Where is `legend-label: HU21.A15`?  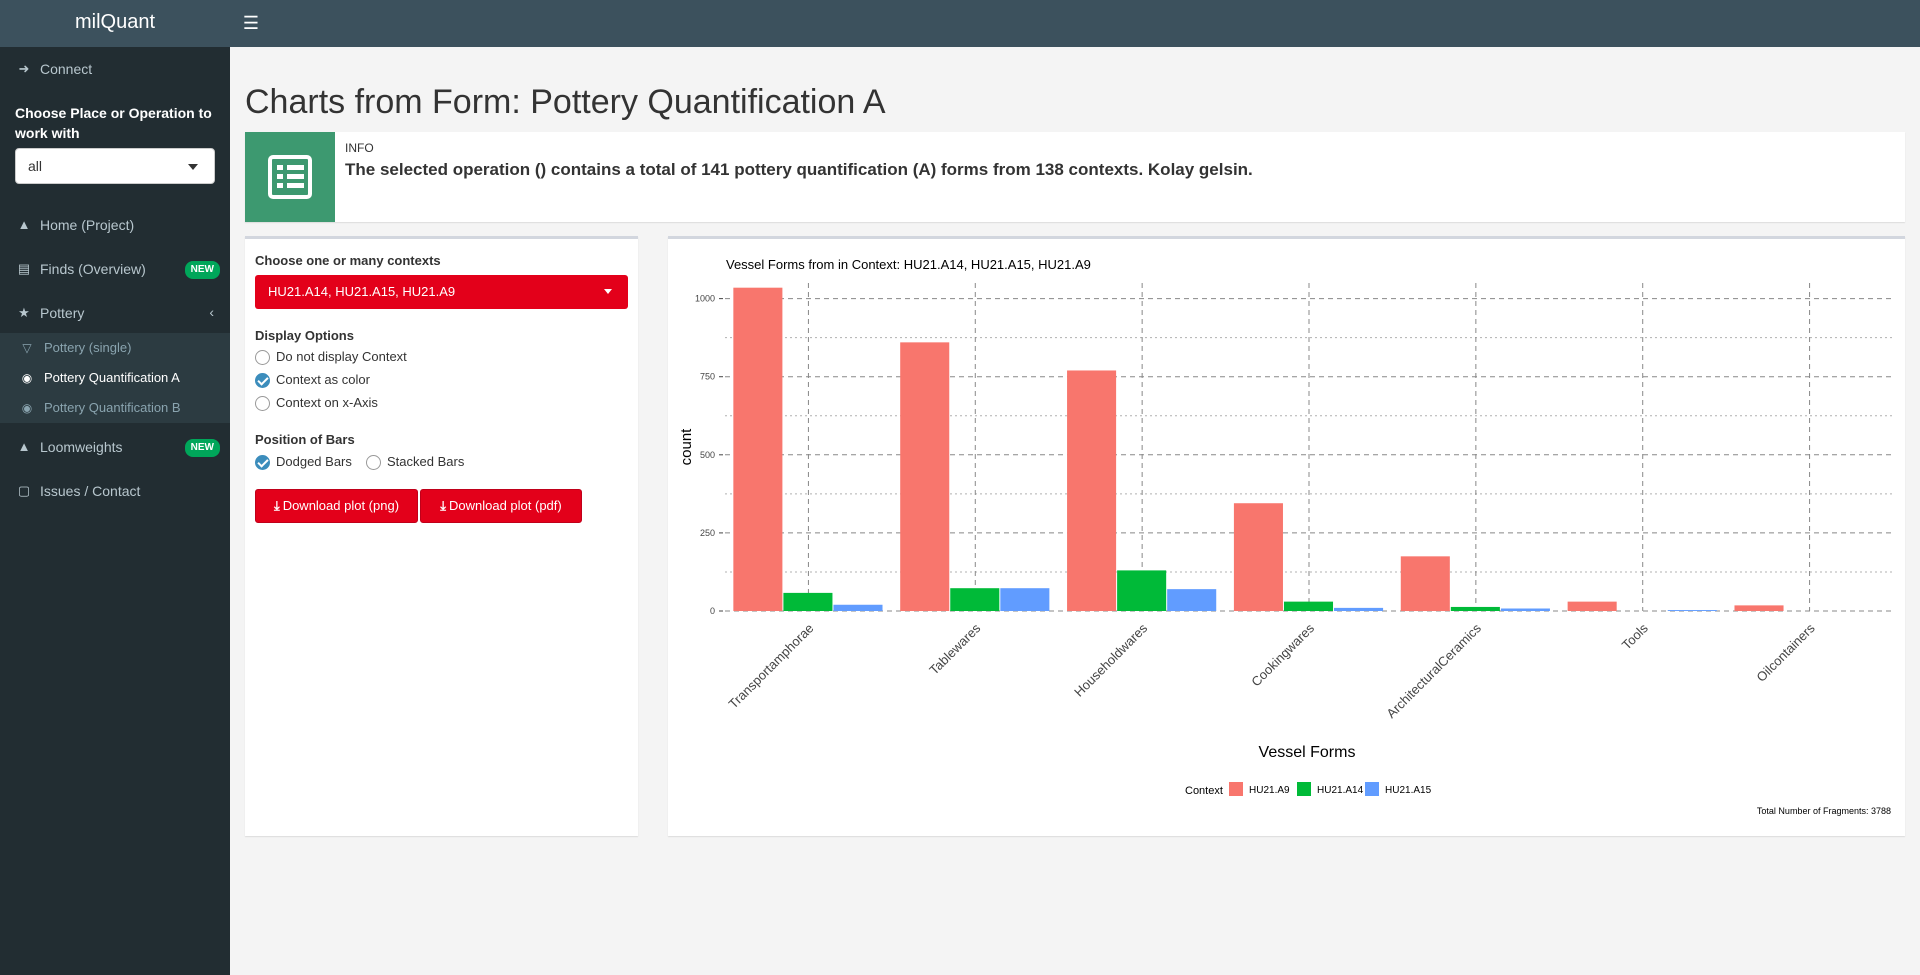 legend-label: HU21.A15 is located at coordinates (1408, 790).